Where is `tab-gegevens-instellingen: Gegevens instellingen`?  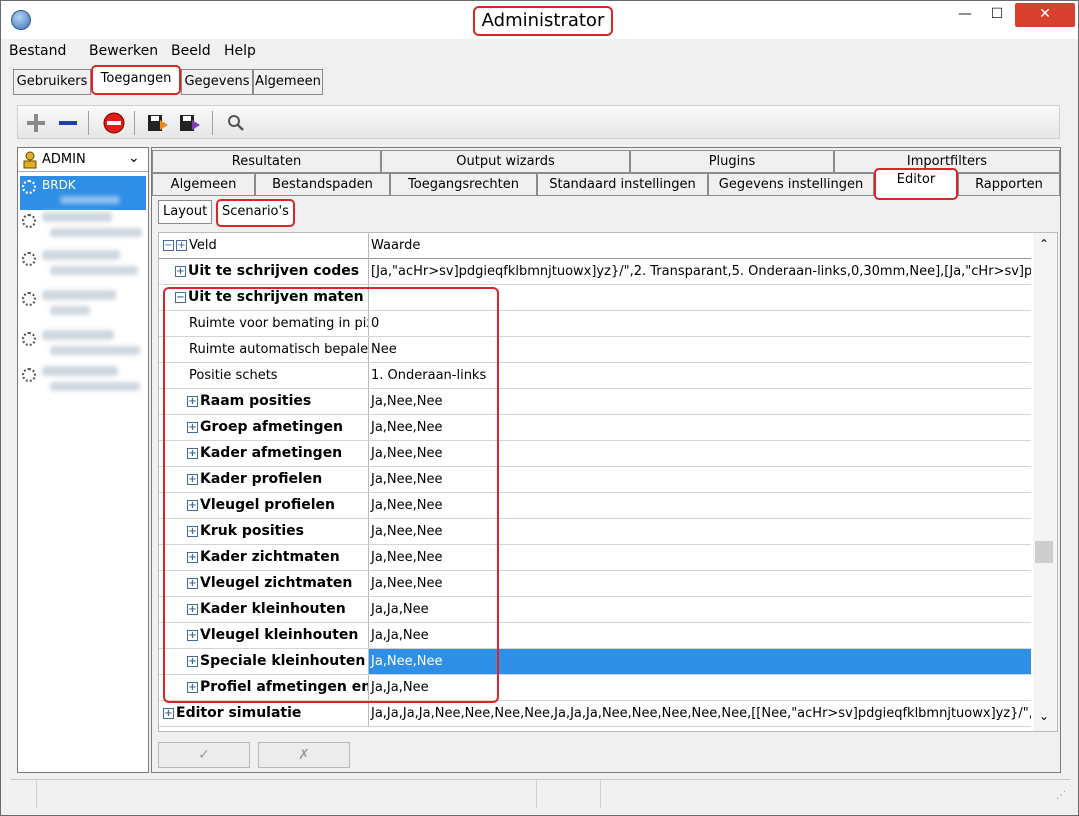
tab-gegevens-instellingen: Gegevens instellingen is located at coordinates (791, 184).